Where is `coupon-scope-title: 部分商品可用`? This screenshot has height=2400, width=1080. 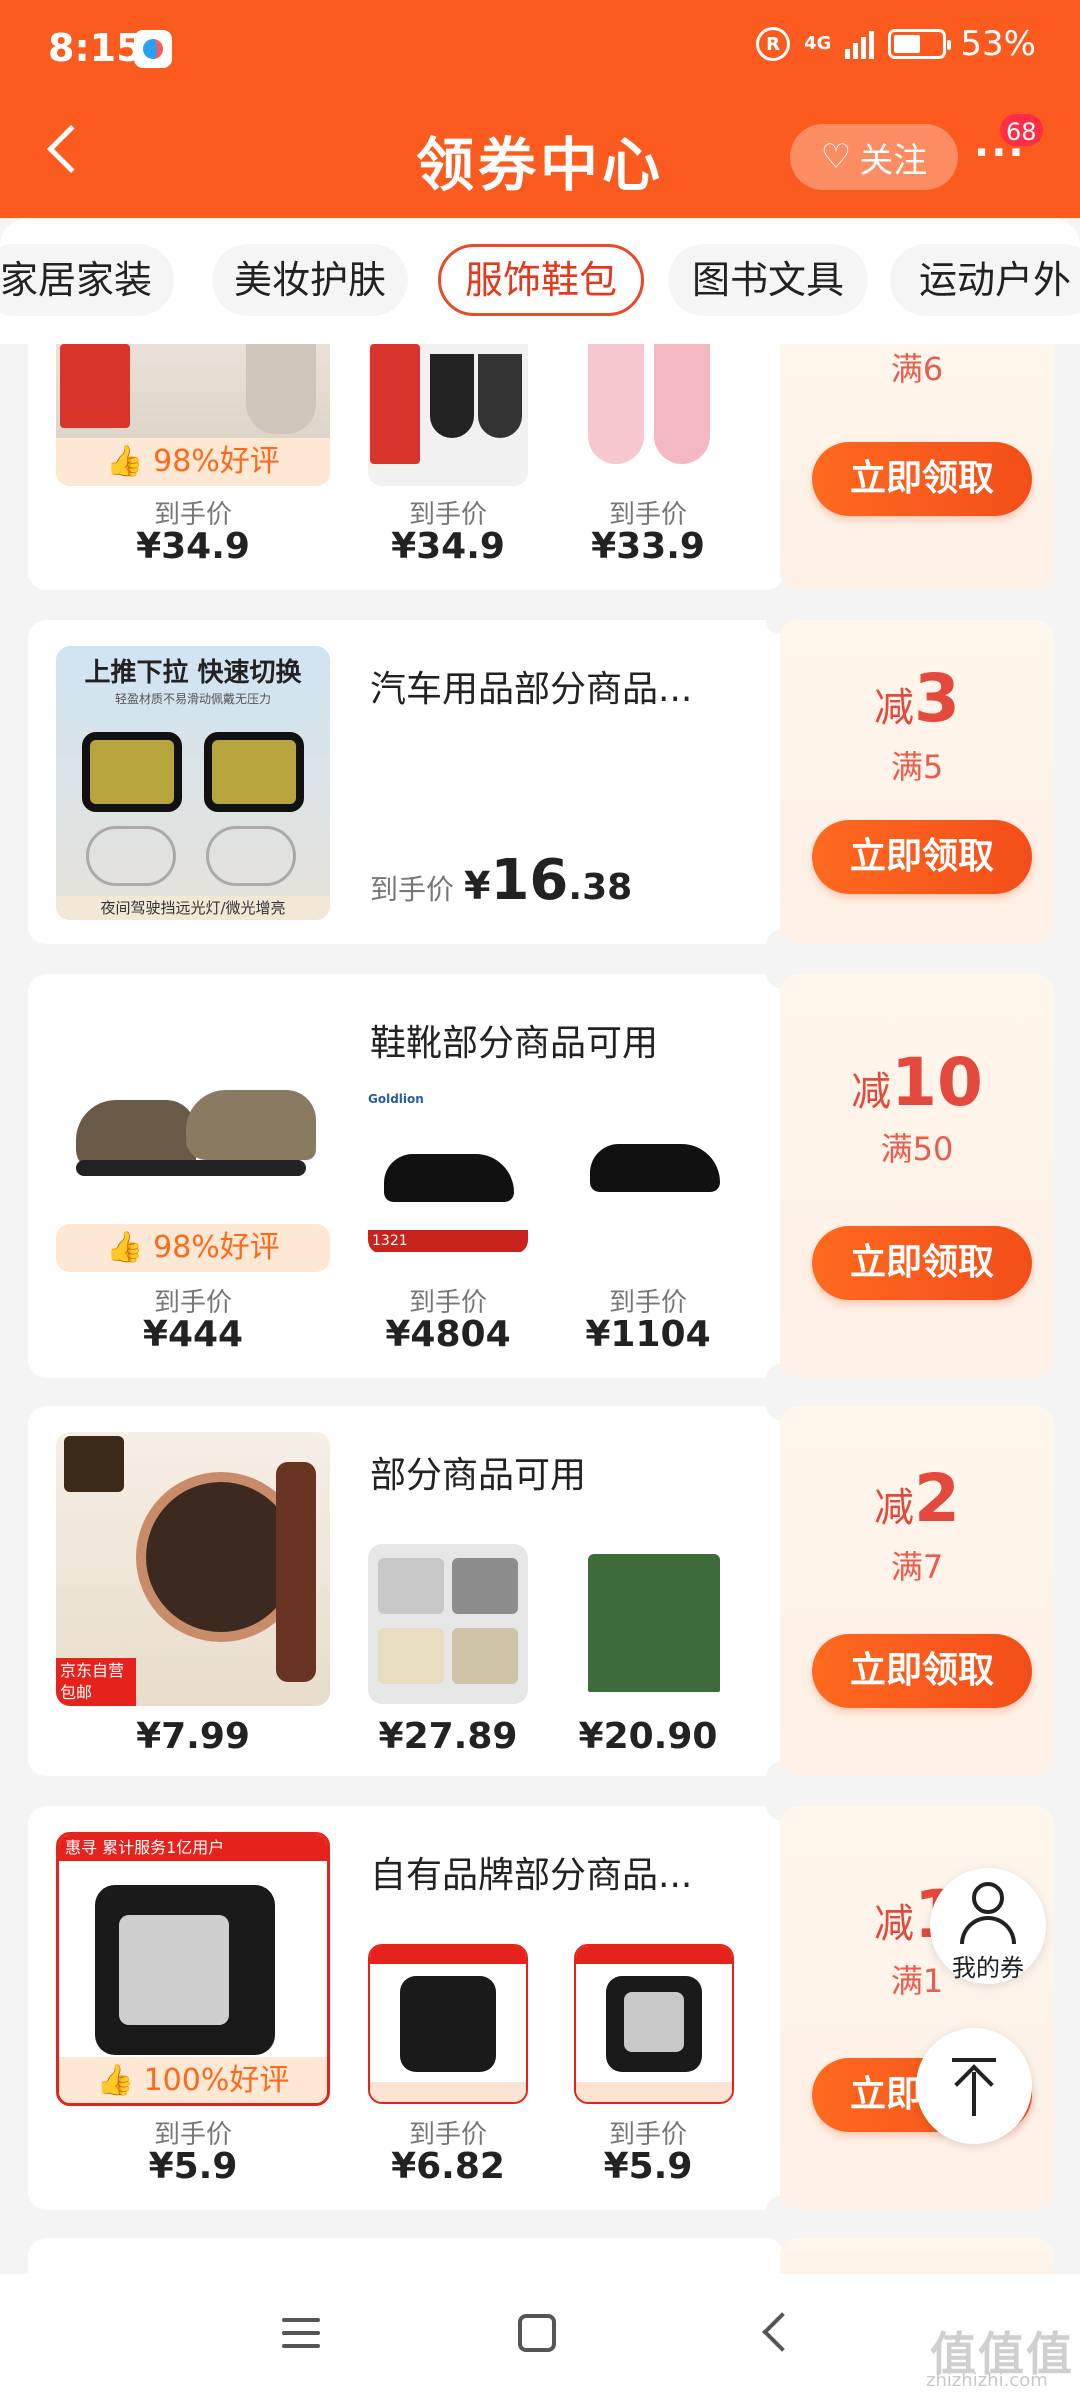
coupon-scope-title: 部分商品可用 is located at coordinates (478, 1475).